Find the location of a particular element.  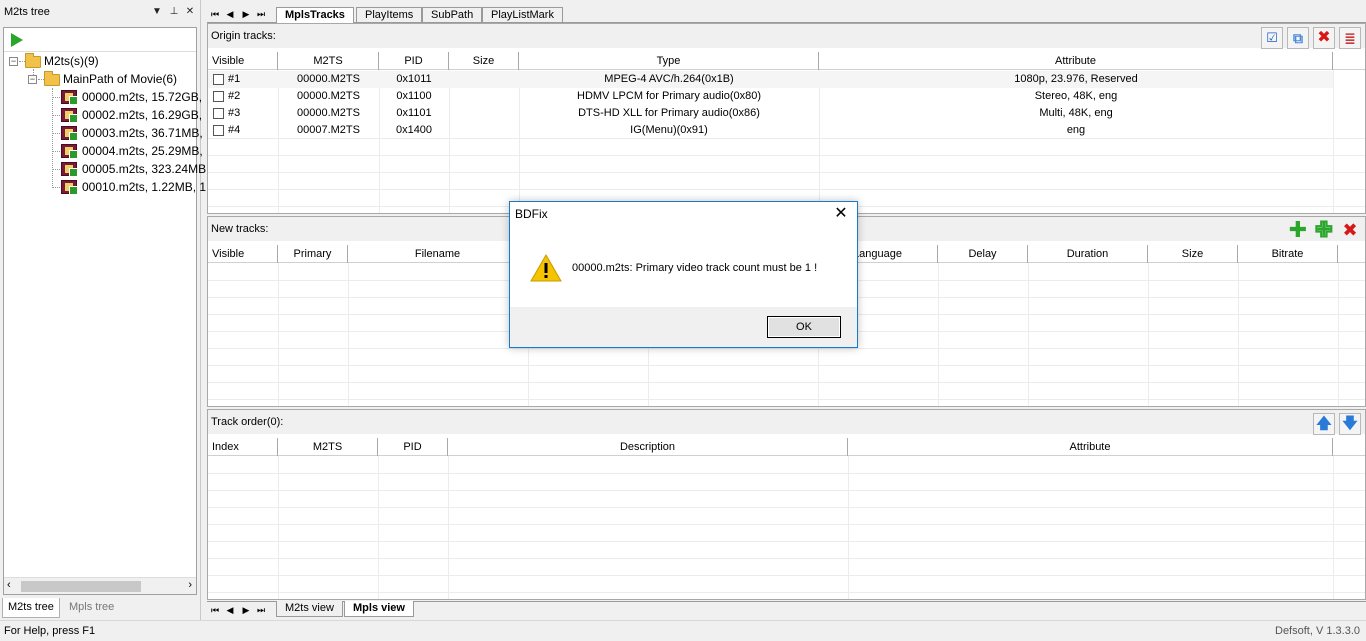

tab-mpls-tree: Mpls tree is located at coordinates (91, 608).